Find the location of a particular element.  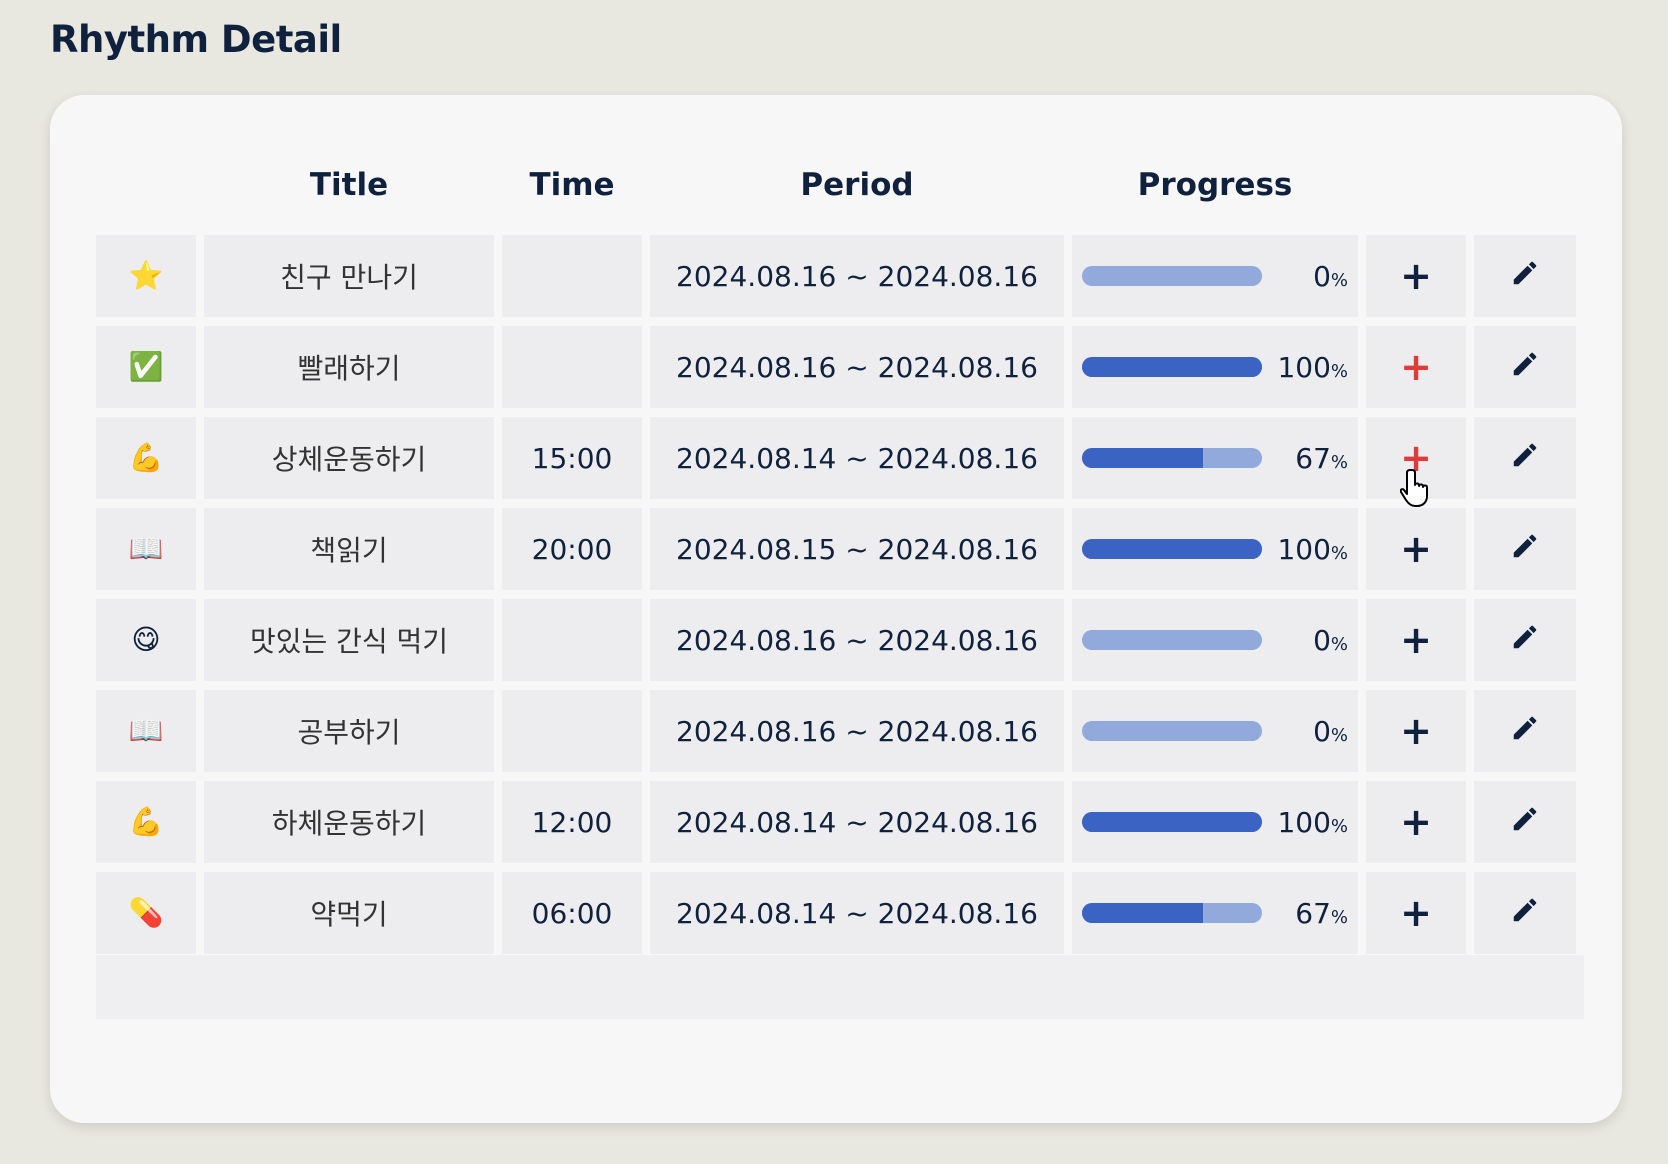

page-title: Rhythm Detail is located at coordinates (196, 39).